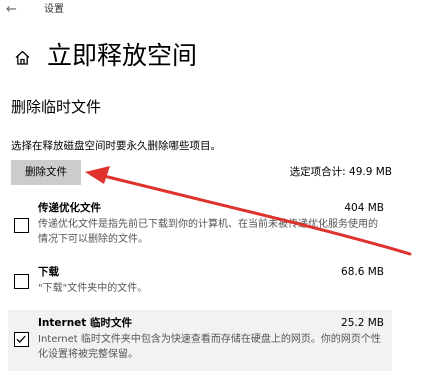  What do you see at coordinates (364, 208) in the screenshot?
I see `item-size: 404 MB` at bounding box center [364, 208].